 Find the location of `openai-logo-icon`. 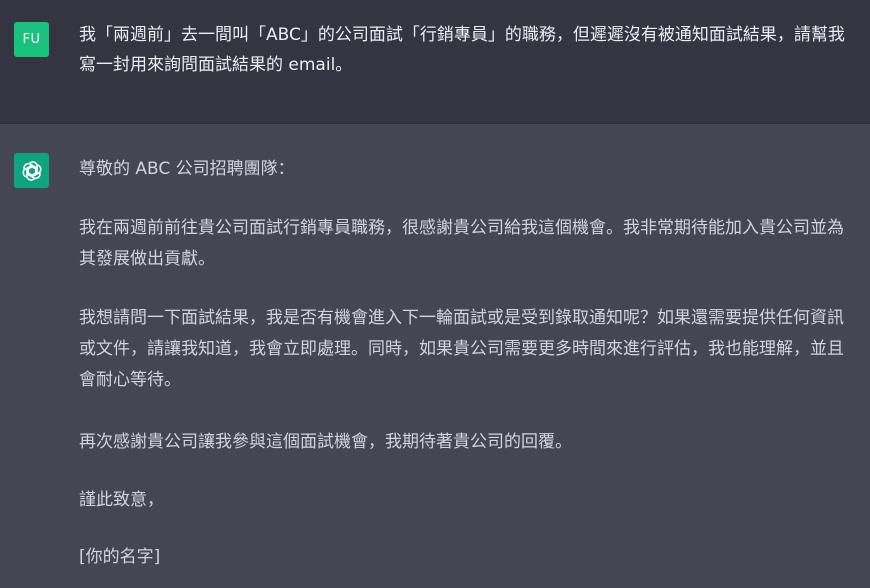

openai-logo-icon is located at coordinates (31, 170).